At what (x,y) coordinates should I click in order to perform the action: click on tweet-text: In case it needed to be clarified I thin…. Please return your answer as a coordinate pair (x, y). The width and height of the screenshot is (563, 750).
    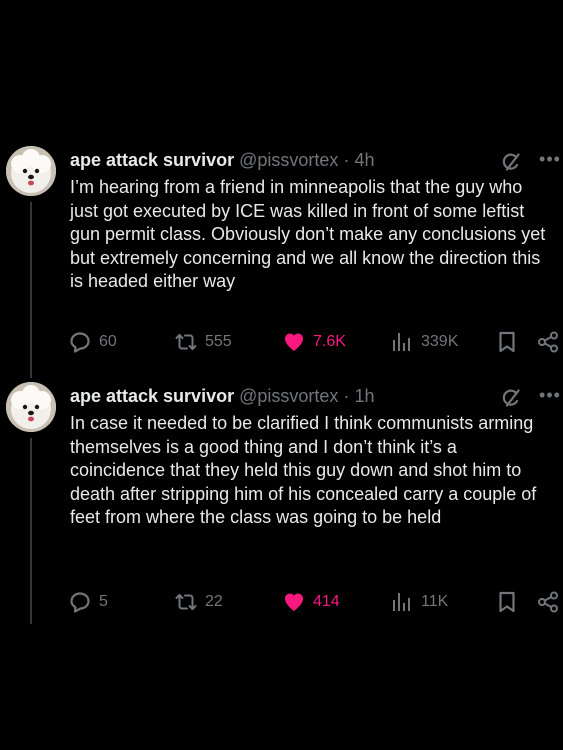
    Looking at the image, I should click on (303, 470).